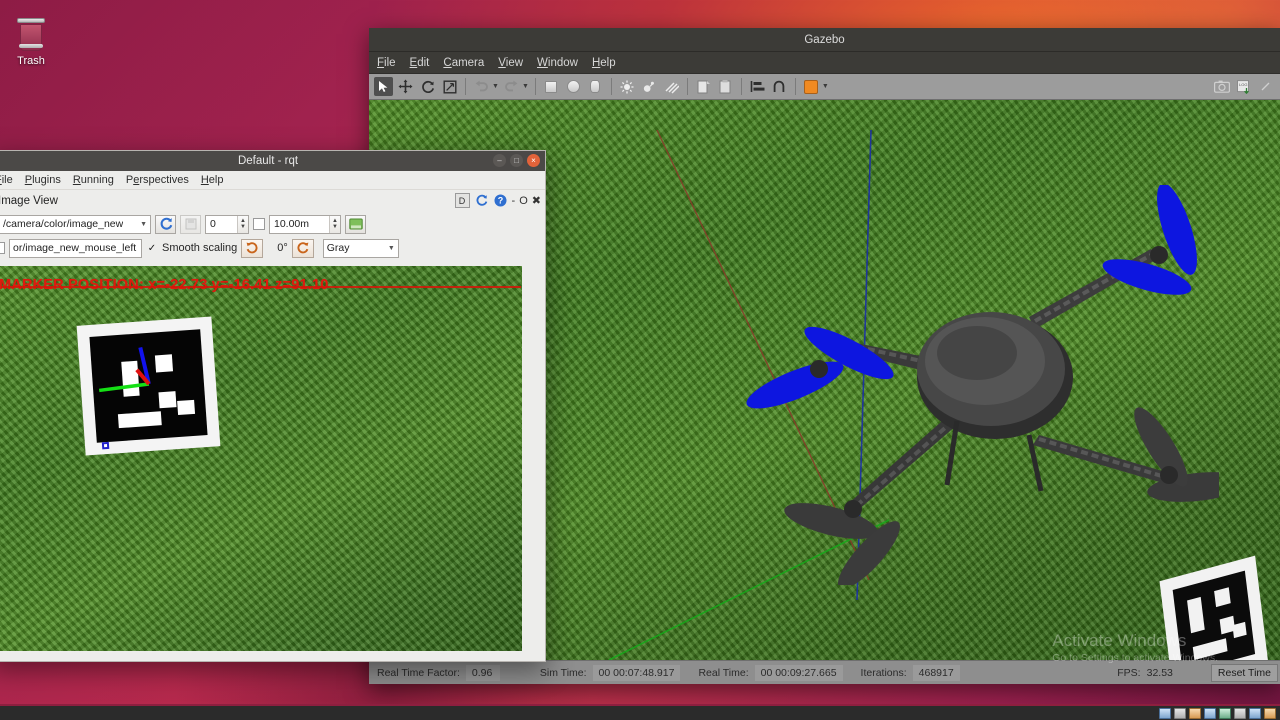 The image size is (1280, 720). What do you see at coordinates (216, 180) in the screenshot?
I see `rqt-menu-help-rest: elp` at bounding box center [216, 180].